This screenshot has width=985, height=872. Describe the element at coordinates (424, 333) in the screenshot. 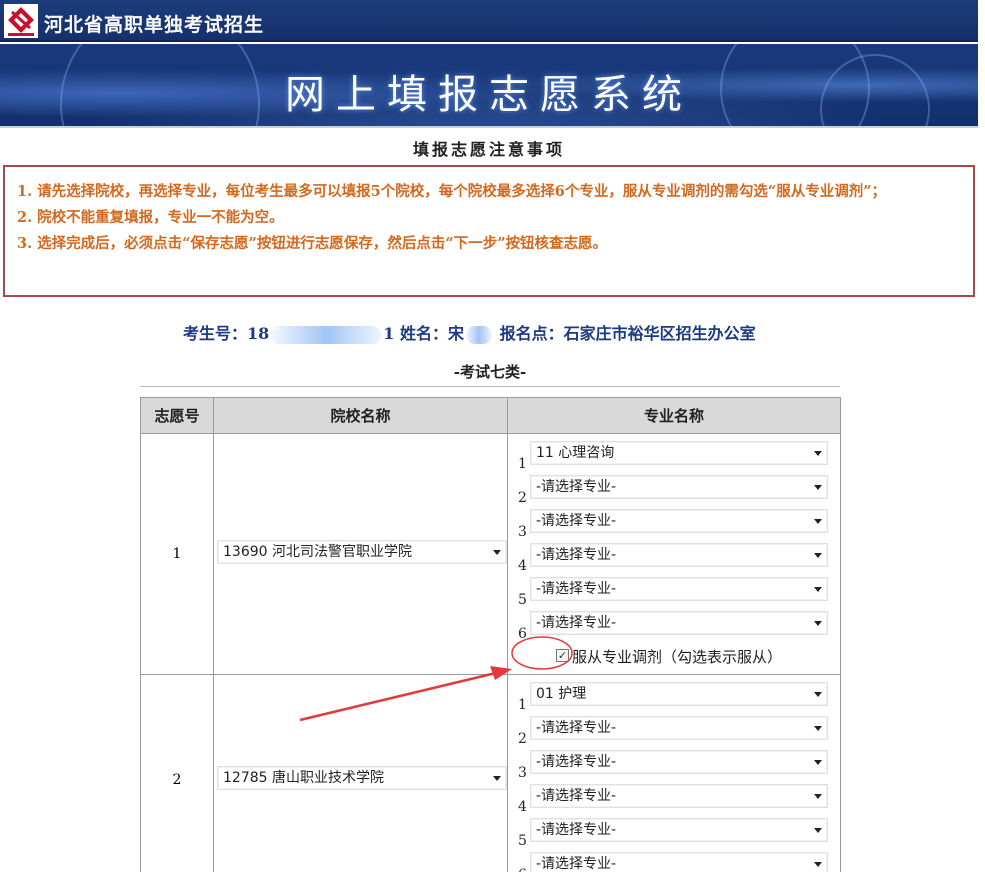

I see `student-name-label: 姓名：` at that location.